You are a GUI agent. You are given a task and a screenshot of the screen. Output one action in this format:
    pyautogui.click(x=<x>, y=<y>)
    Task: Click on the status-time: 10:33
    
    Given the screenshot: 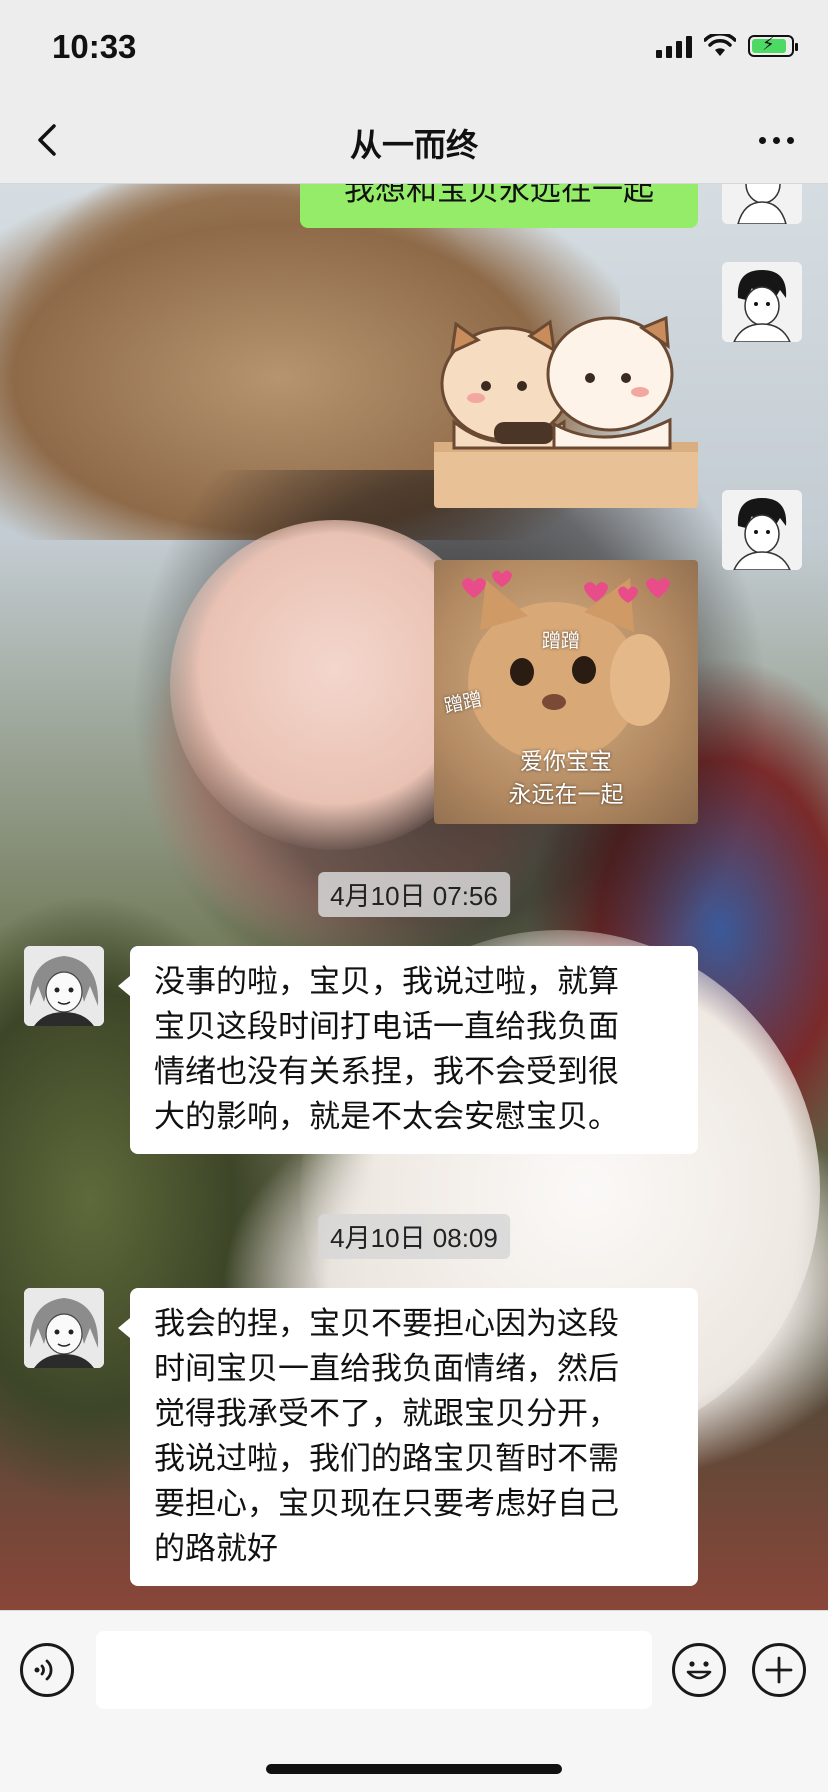 What is the action you would take?
    pyautogui.click(x=94, y=46)
    